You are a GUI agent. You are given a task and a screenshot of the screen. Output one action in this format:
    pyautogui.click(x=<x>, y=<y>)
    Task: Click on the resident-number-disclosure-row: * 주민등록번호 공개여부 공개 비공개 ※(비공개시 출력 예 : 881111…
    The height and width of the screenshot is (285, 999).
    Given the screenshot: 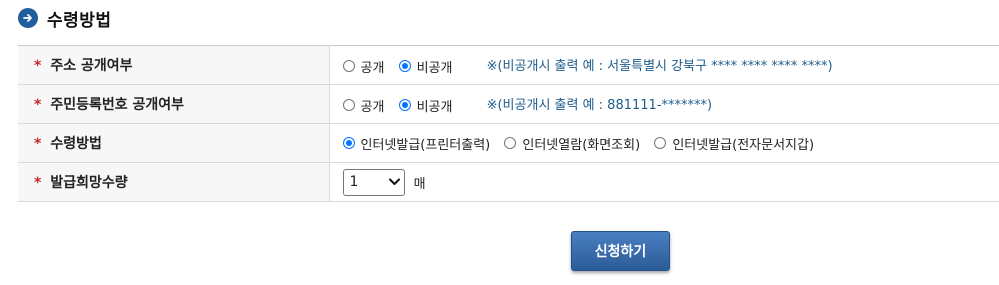 What is the action you would take?
    pyautogui.click(x=508, y=104)
    